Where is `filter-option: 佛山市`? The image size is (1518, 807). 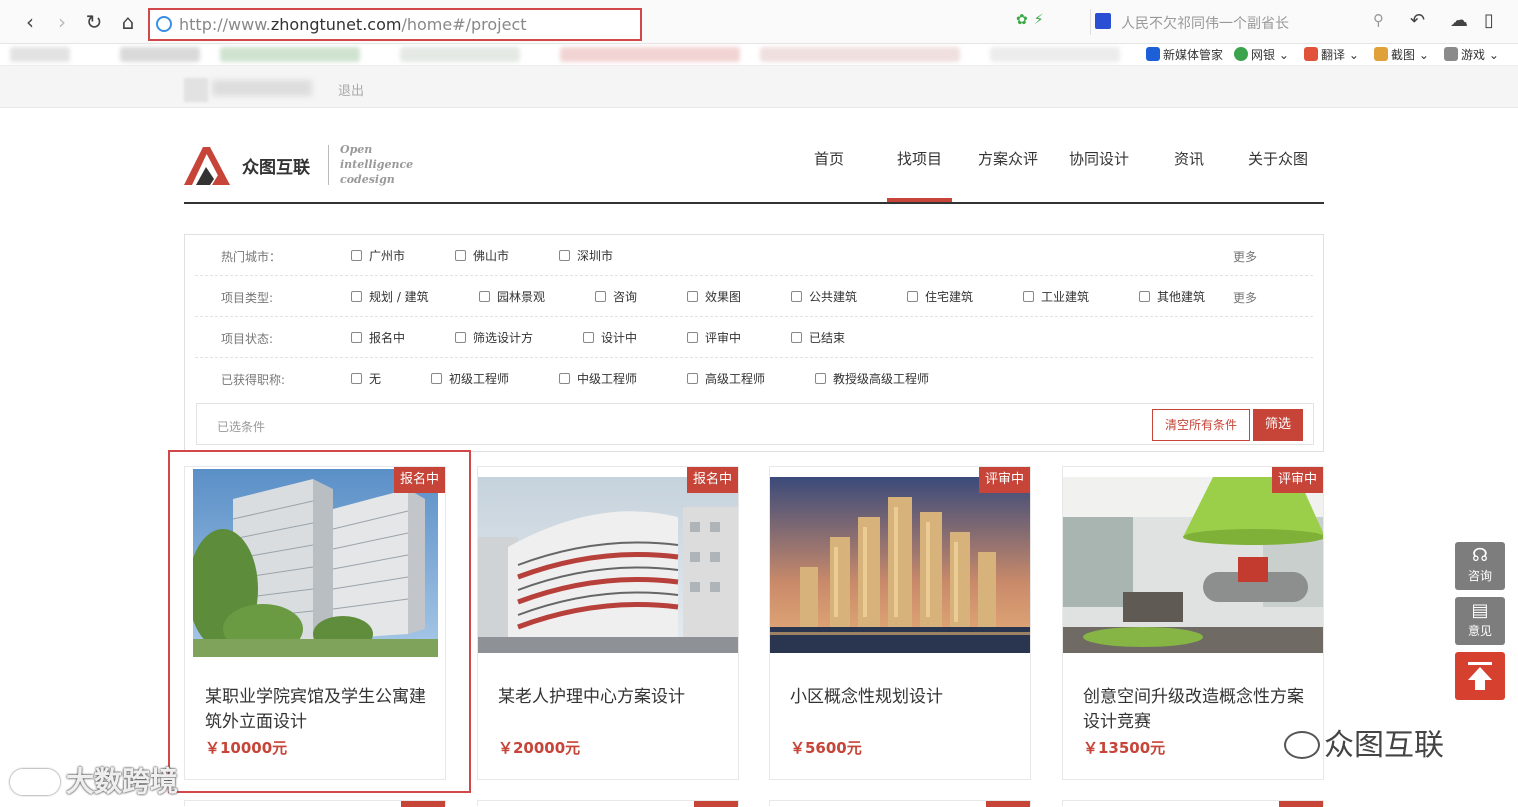 filter-option: 佛山市 is located at coordinates (482, 255).